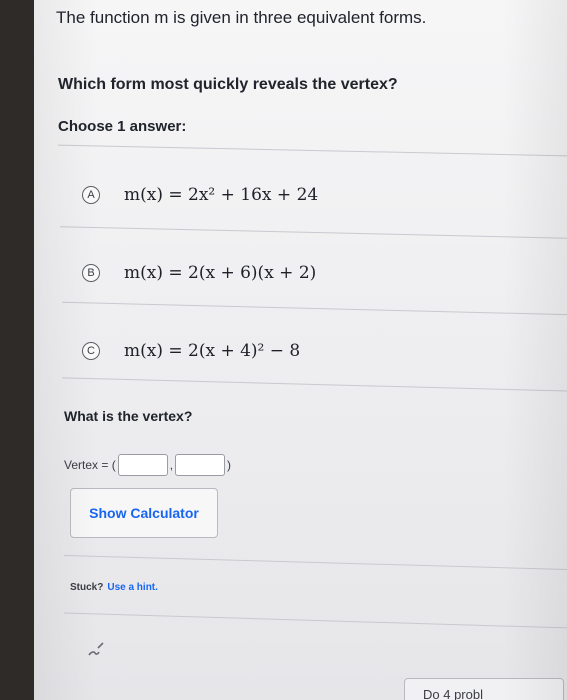 Image resolution: width=567 pixels, height=700 pixels. I want to click on stuck-label: Stuck?, so click(87, 587).